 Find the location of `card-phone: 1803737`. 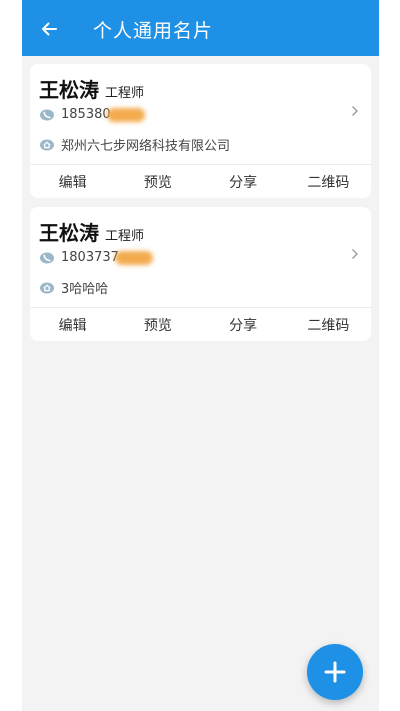

card-phone: 1803737 is located at coordinates (90, 257).